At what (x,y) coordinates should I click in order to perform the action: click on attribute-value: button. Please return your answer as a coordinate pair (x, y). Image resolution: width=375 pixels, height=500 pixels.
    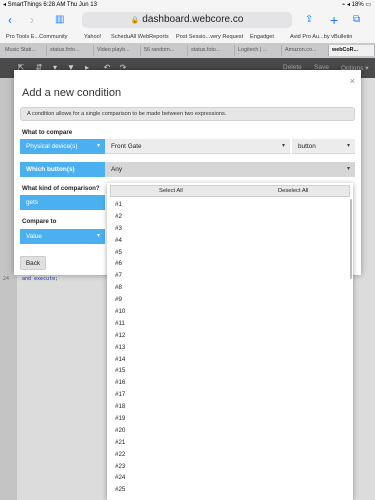
    Looking at the image, I should click on (307, 146).